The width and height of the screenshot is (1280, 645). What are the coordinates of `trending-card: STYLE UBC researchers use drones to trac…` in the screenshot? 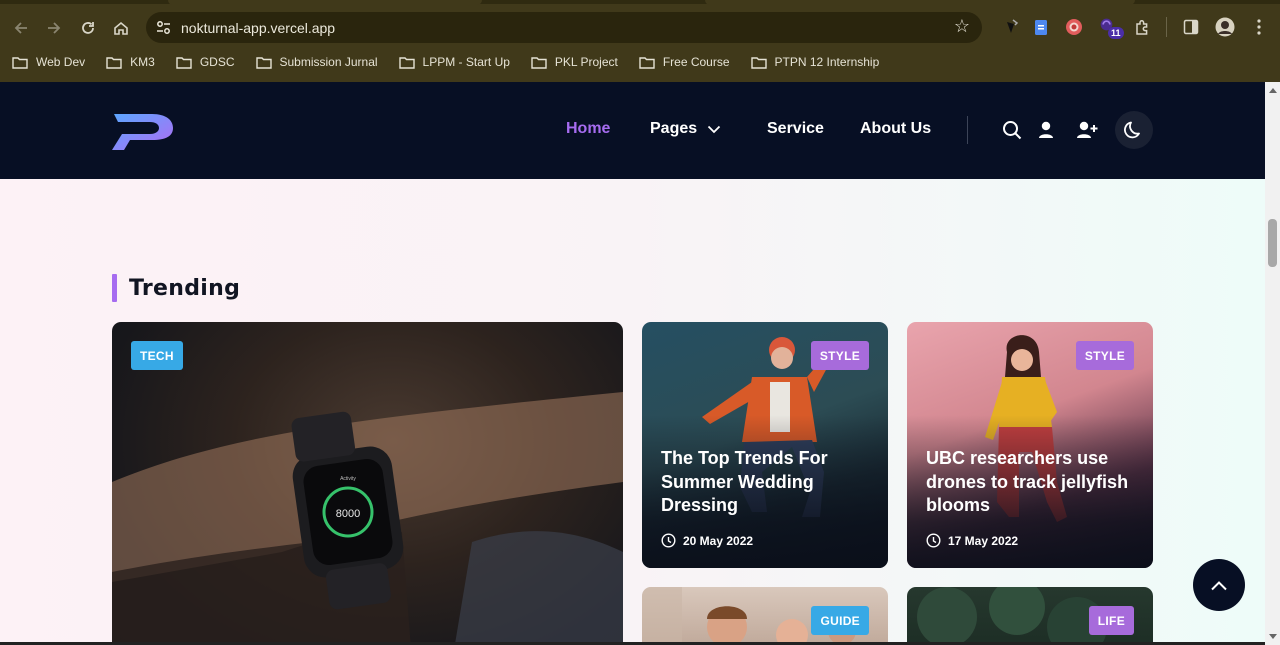 It's located at (1030, 445).